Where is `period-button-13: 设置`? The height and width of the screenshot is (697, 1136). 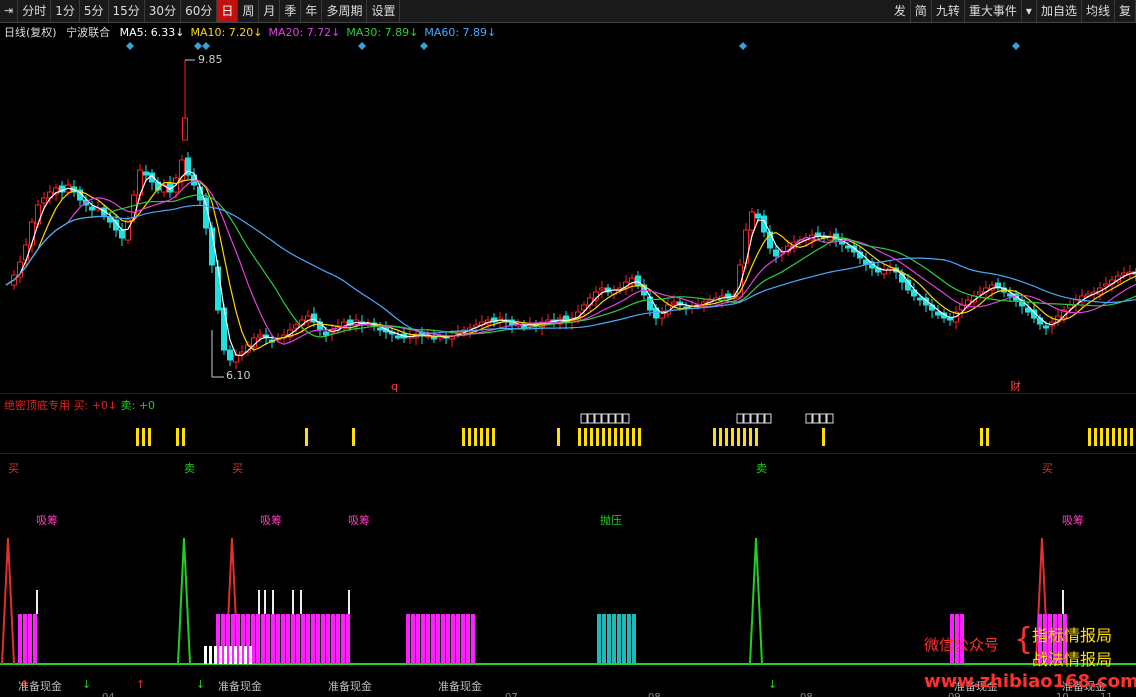
period-button-13: 设置 is located at coordinates (384, 11).